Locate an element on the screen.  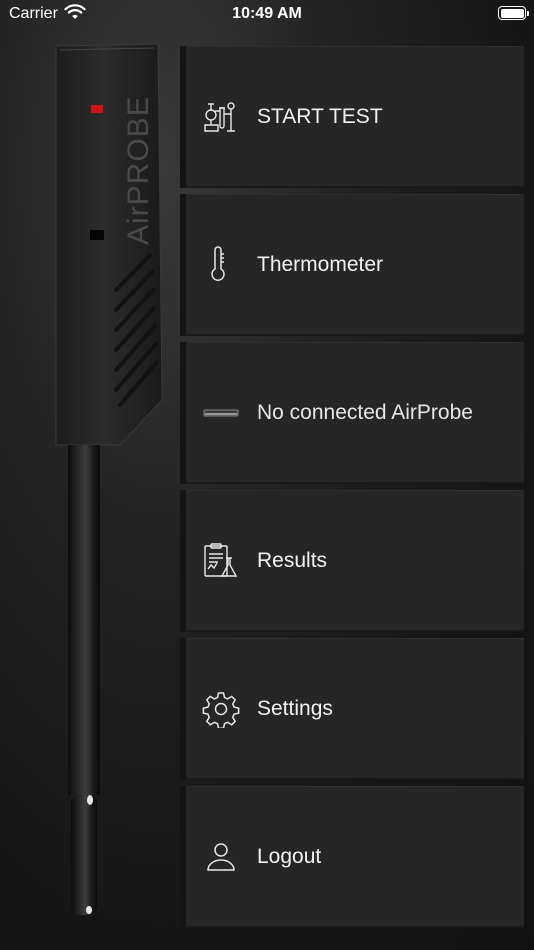
clock: 10:49 AM is located at coordinates (267, 13).